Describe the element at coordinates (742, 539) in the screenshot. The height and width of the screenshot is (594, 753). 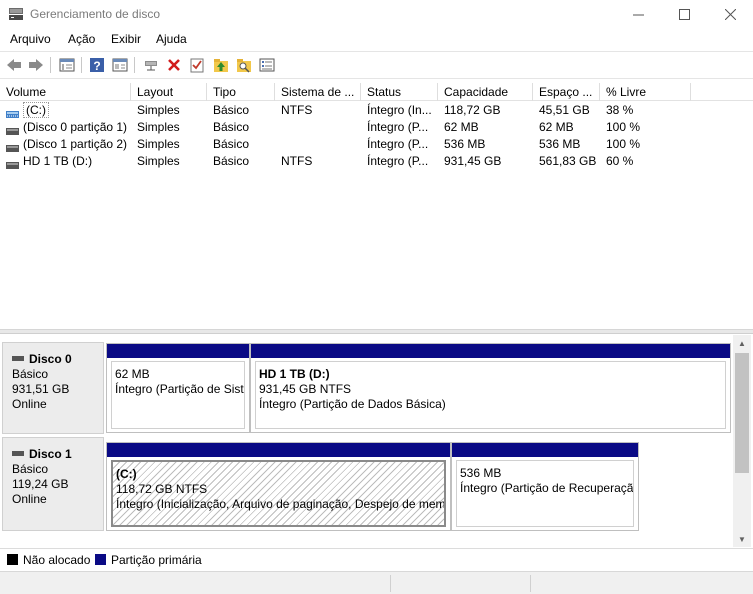
I see `scroll-down-icon: ▼` at that location.